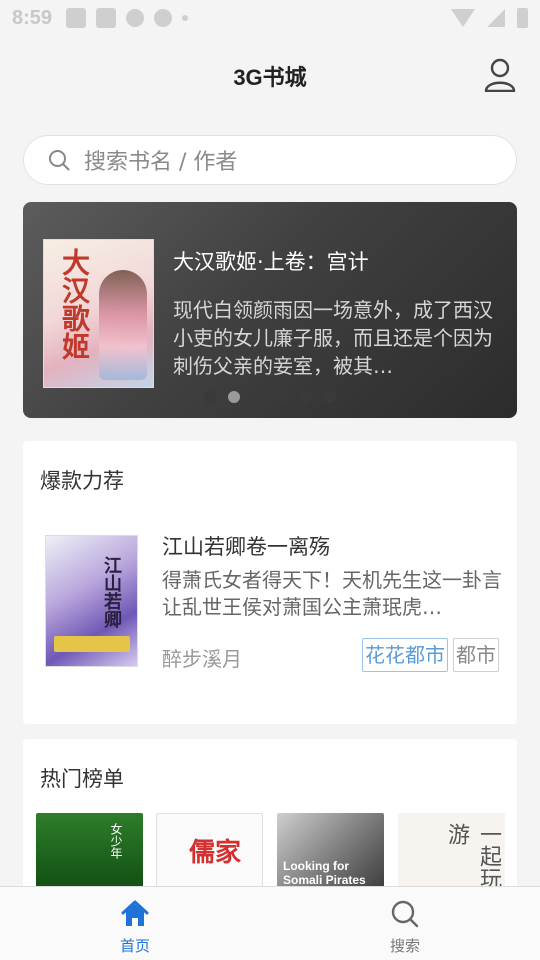  Describe the element at coordinates (123, 325) in the screenshot. I see `cover-illustration` at that location.